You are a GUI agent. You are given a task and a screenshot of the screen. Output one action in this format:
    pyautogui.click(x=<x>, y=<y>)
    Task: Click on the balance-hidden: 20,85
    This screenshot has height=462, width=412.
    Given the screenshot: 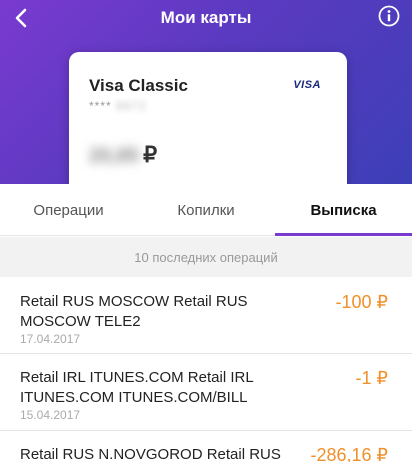 What is the action you would take?
    pyautogui.click(x=114, y=156)
    